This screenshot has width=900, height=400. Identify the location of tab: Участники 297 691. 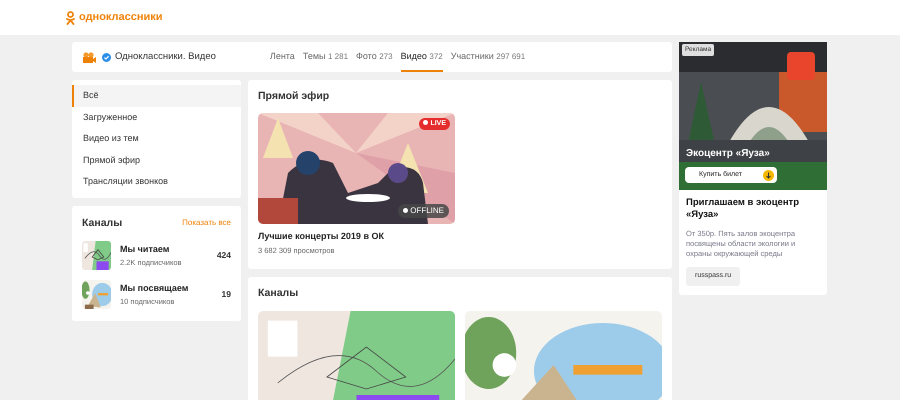
(488, 57).